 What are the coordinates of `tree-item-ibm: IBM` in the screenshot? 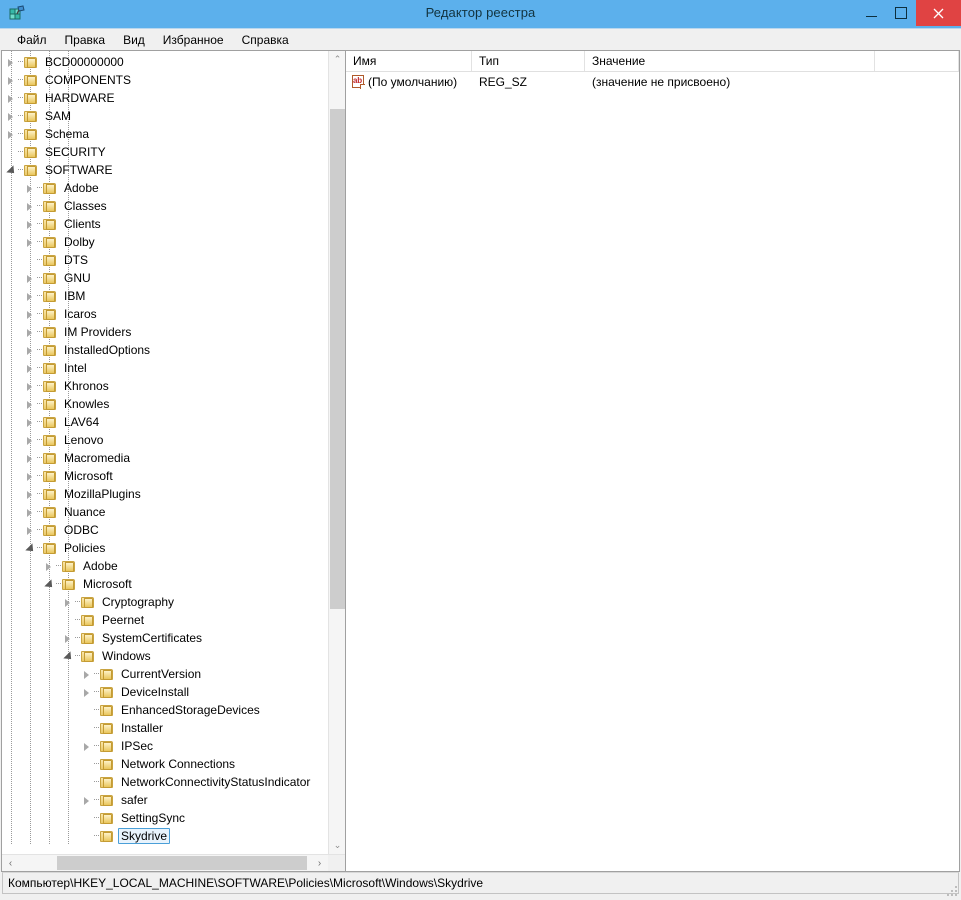 It's located at (173, 296).